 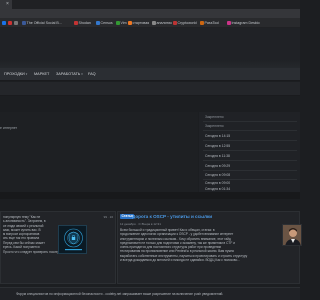 I want to click on bookmark-item: Census, so click(x=104, y=23).